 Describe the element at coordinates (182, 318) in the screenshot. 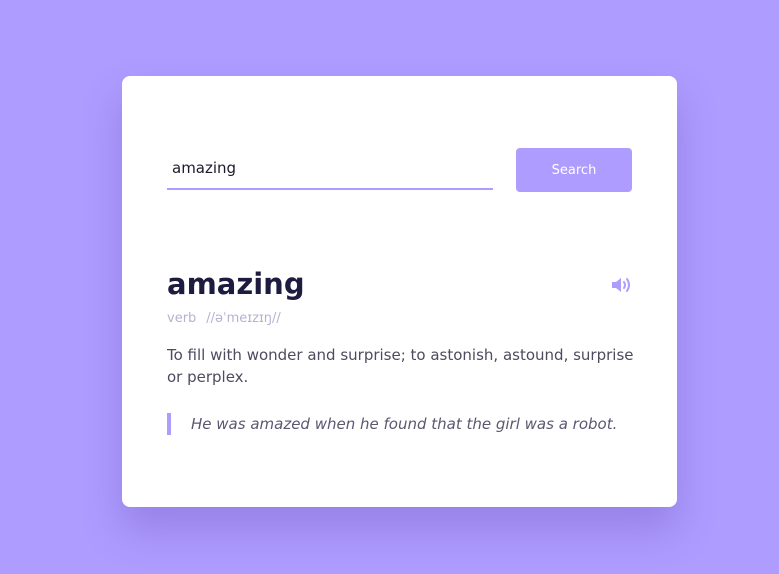

I see `part-of-speech: verb` at that location.